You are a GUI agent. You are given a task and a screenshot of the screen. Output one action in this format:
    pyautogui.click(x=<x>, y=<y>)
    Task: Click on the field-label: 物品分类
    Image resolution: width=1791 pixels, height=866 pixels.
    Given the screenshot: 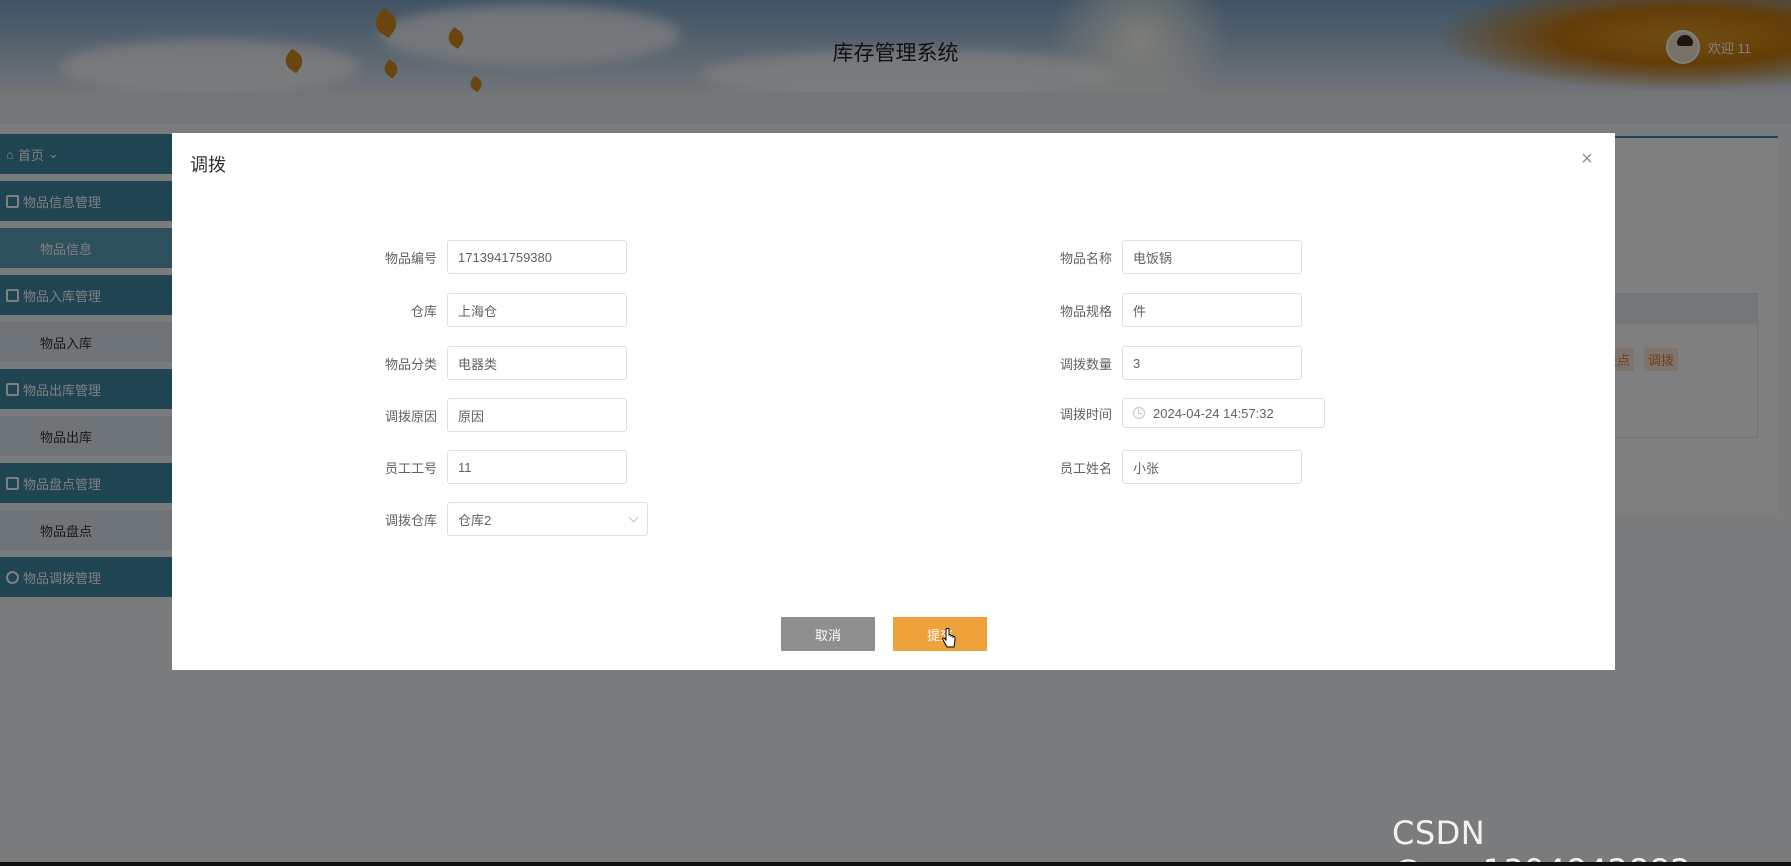 What is the action you would take?
    pyautogui.click(x=410, y=364)
    